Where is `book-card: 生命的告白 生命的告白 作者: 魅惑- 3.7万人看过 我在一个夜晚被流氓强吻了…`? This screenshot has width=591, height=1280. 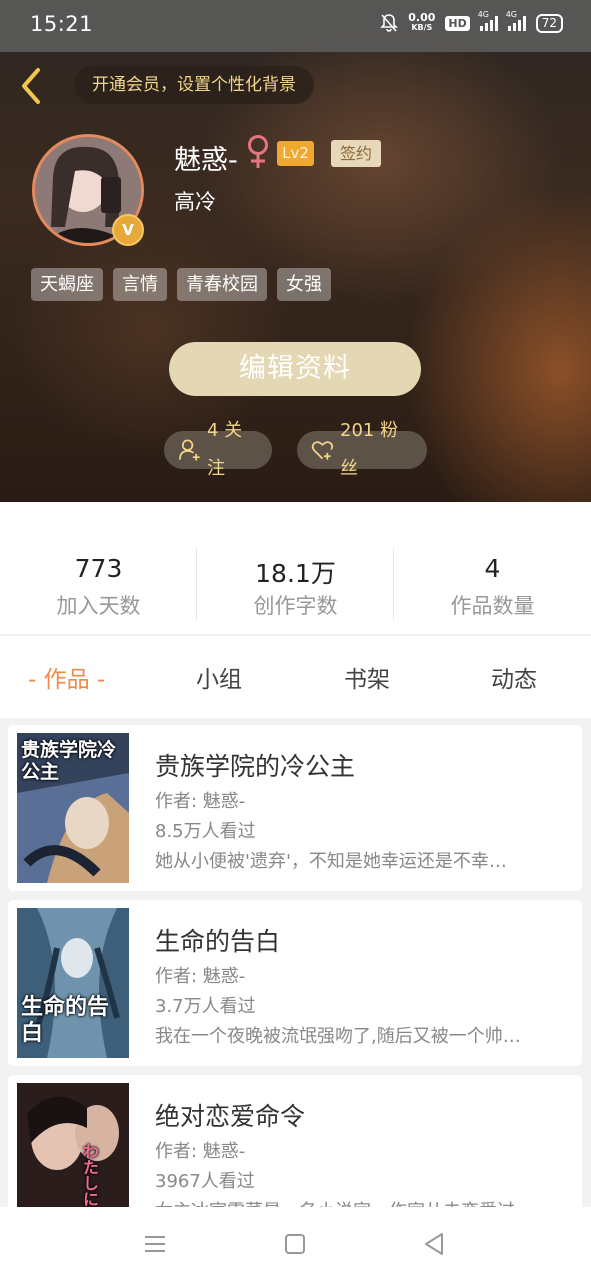
book-card: 生命的告白 生命的告白 作者: 魅惑- 3.7万人看过 我在一个夜晚被流氓强吻了… is located at coordinates (295, 983).